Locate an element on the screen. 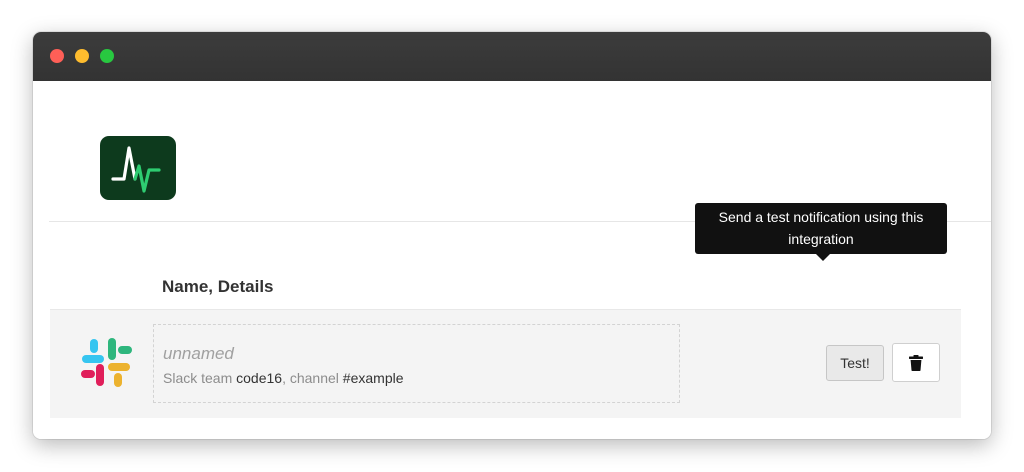 The width and height of the screenshot is (1024, 472). delete-button is located at coordinates (916, 362).